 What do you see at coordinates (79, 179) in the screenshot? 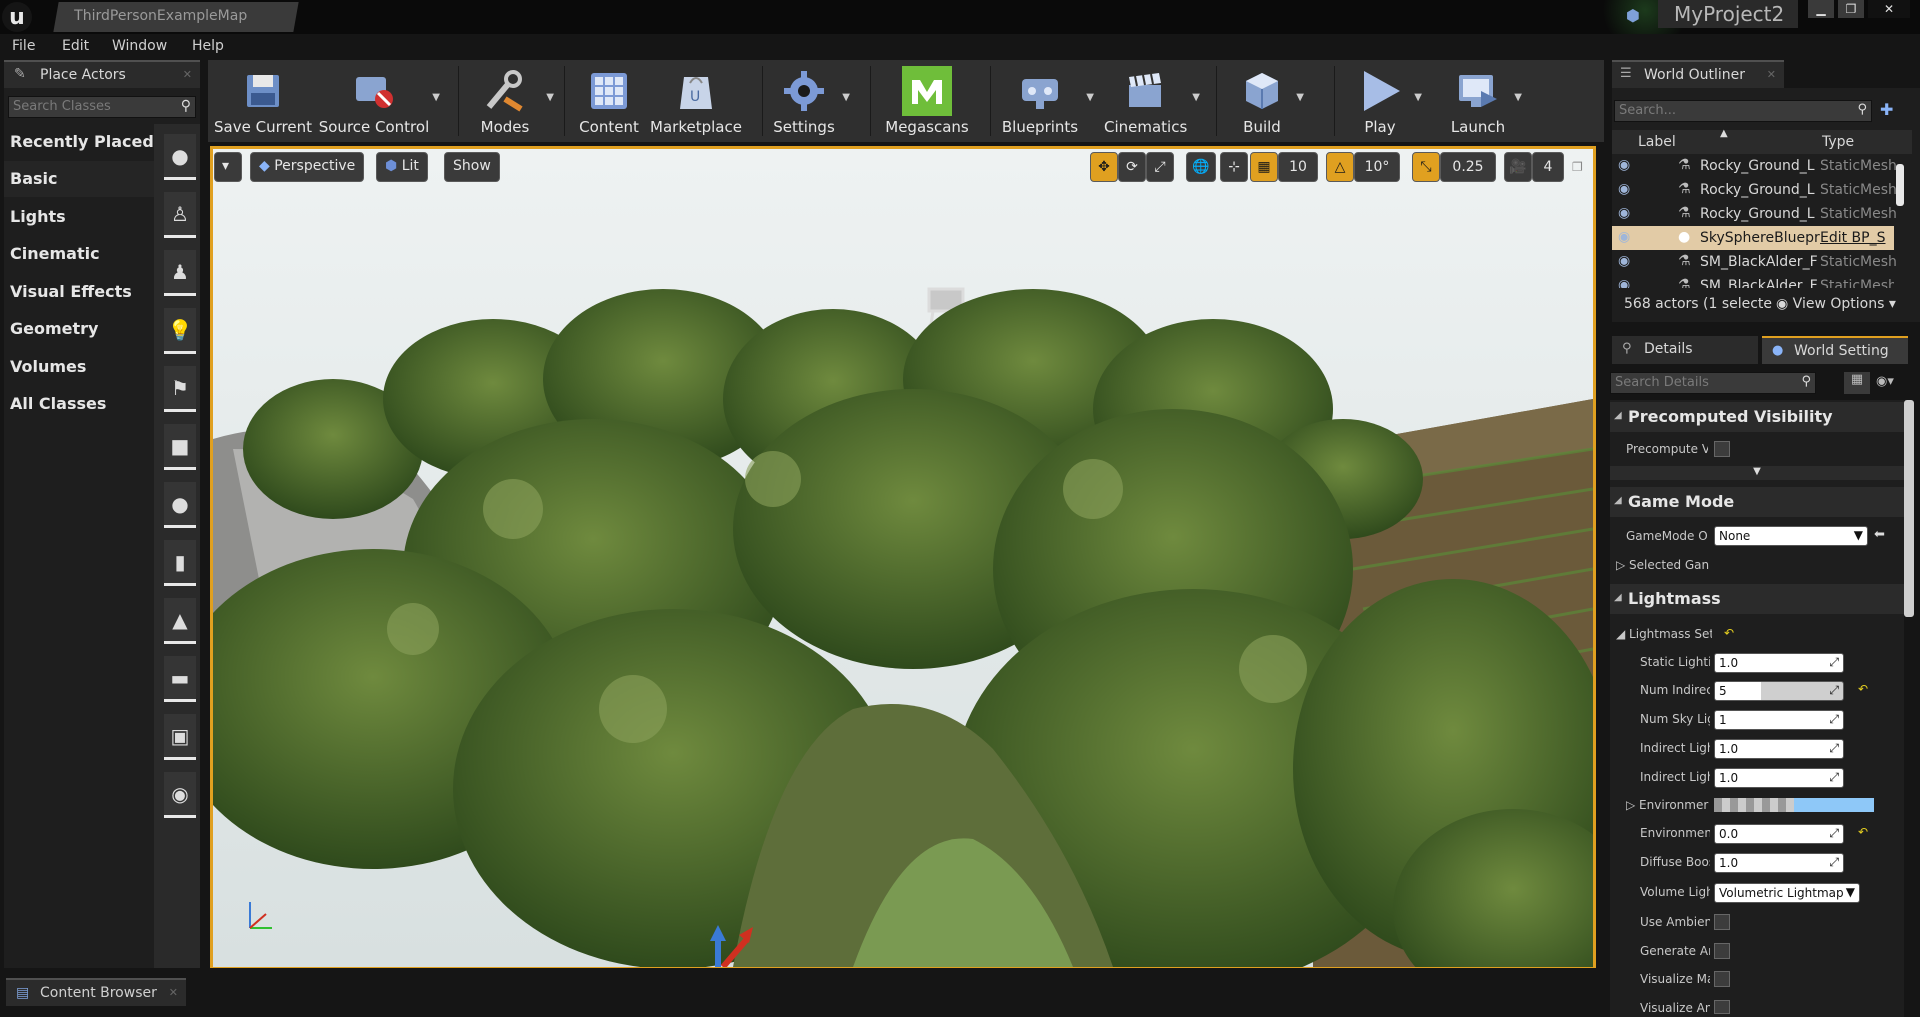
I see `category-basic: Basic` at bounding box center [79, 179].